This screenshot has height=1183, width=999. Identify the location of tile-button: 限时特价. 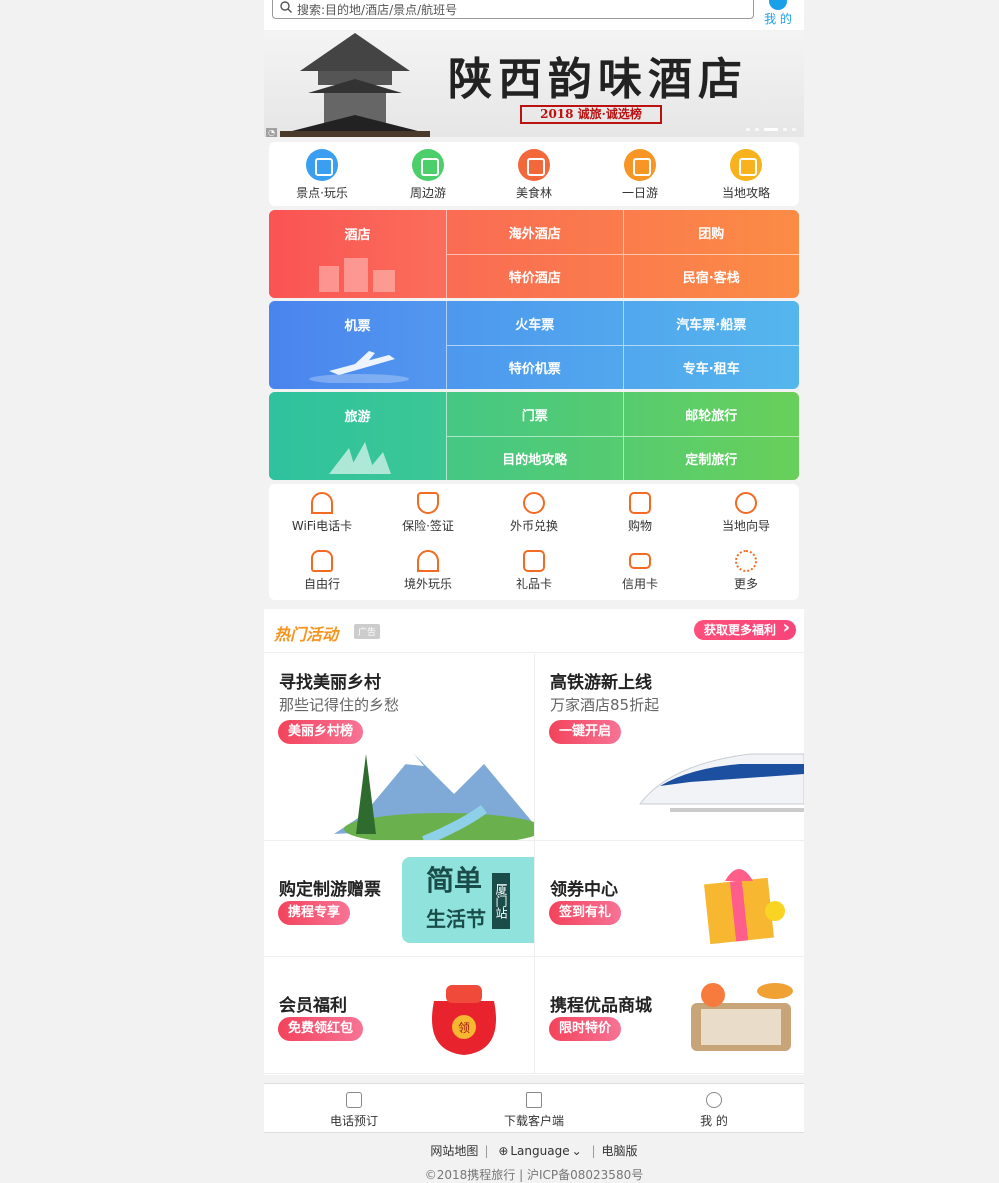
(585, 1029).